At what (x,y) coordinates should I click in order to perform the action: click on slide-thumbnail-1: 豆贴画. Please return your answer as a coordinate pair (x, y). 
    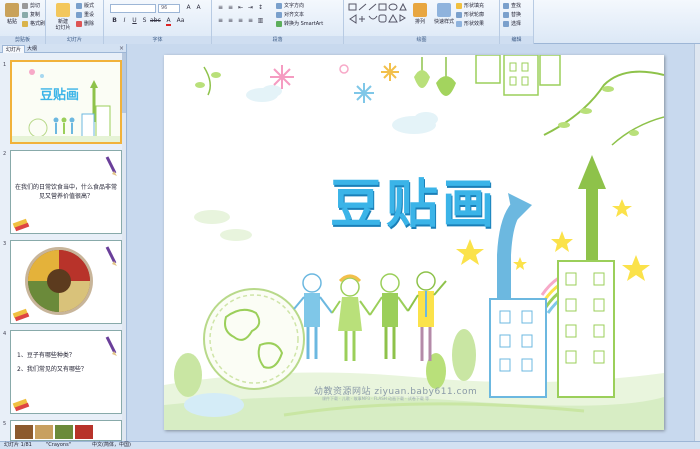
    Looking at the image, I should click on (66, 102).